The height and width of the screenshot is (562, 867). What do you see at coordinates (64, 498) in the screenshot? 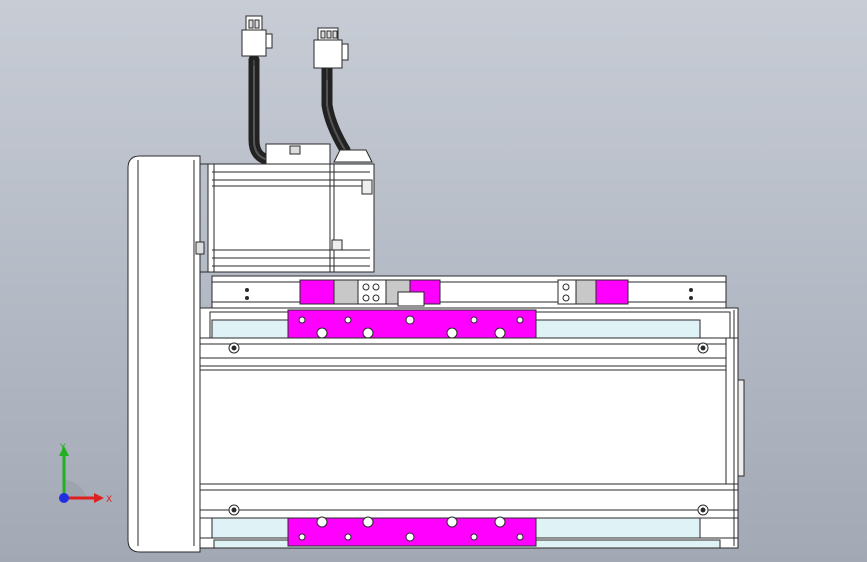
I see `z-axis-icon` at bounding box center [64, 498].